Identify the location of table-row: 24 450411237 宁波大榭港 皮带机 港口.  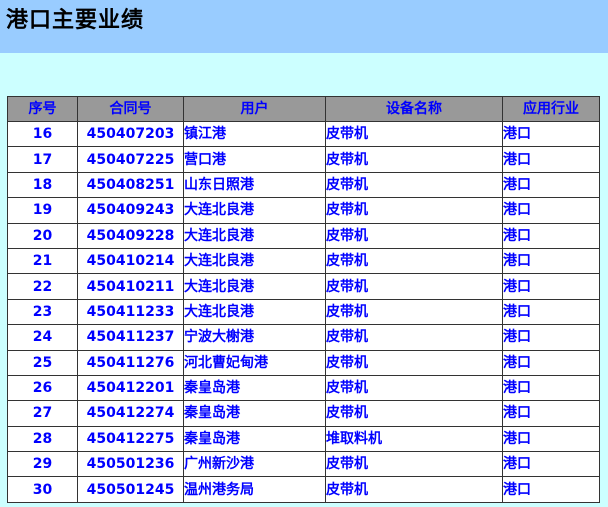
(303, 337).